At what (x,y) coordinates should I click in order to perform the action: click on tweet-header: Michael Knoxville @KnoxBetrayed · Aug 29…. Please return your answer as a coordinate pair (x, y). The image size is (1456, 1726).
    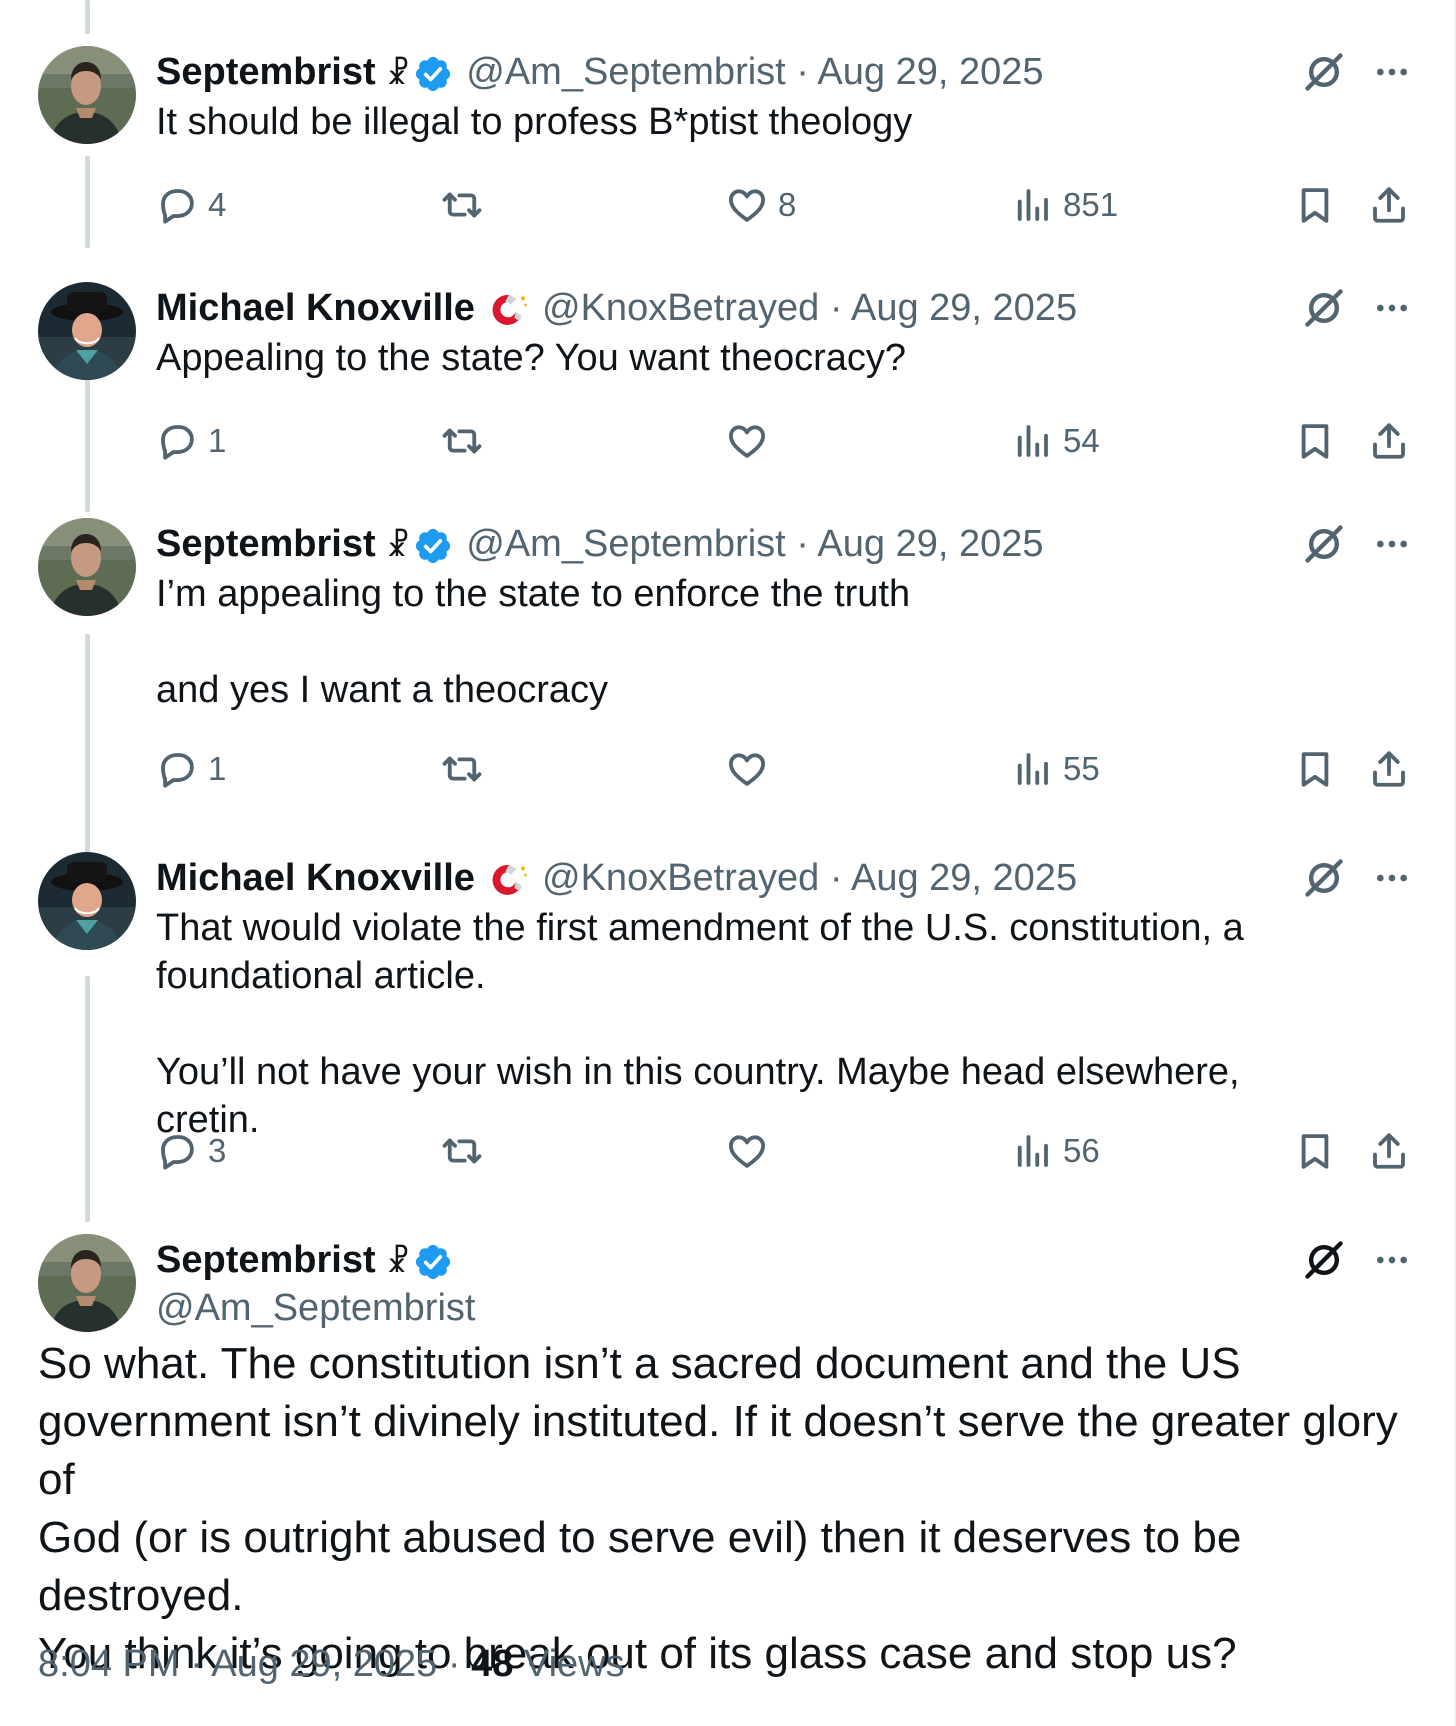
    Looking at the image, I should click on (616, 878).